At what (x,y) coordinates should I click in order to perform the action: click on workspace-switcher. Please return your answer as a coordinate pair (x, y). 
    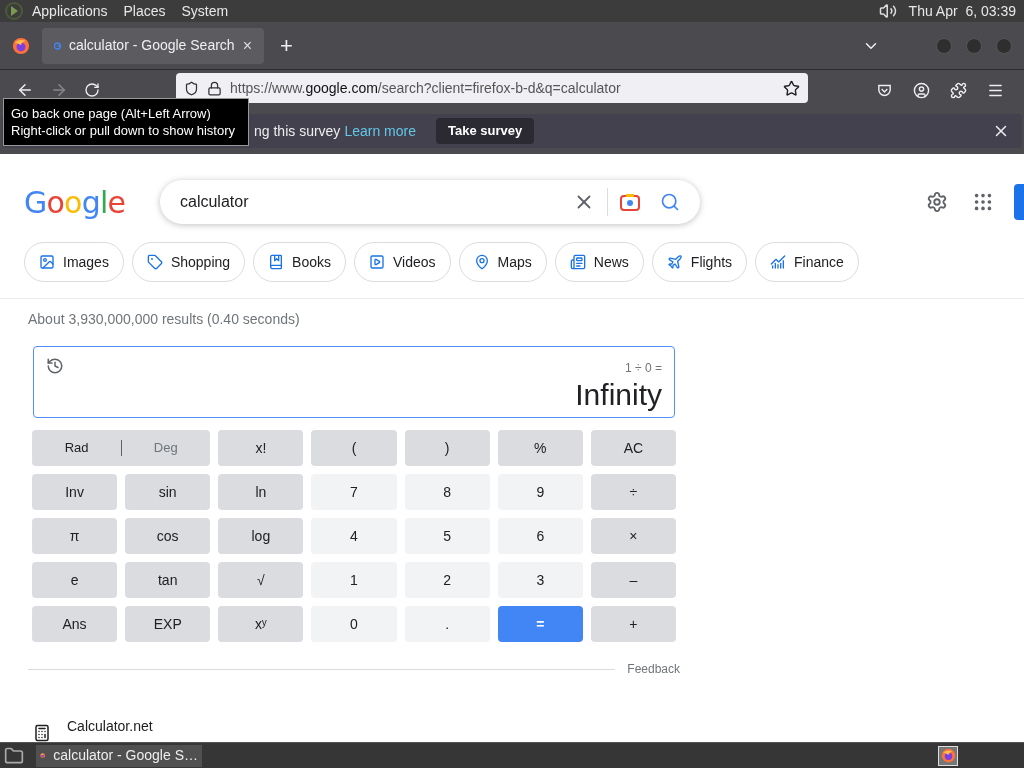
    Looking at the image, I should click on (948, 755).